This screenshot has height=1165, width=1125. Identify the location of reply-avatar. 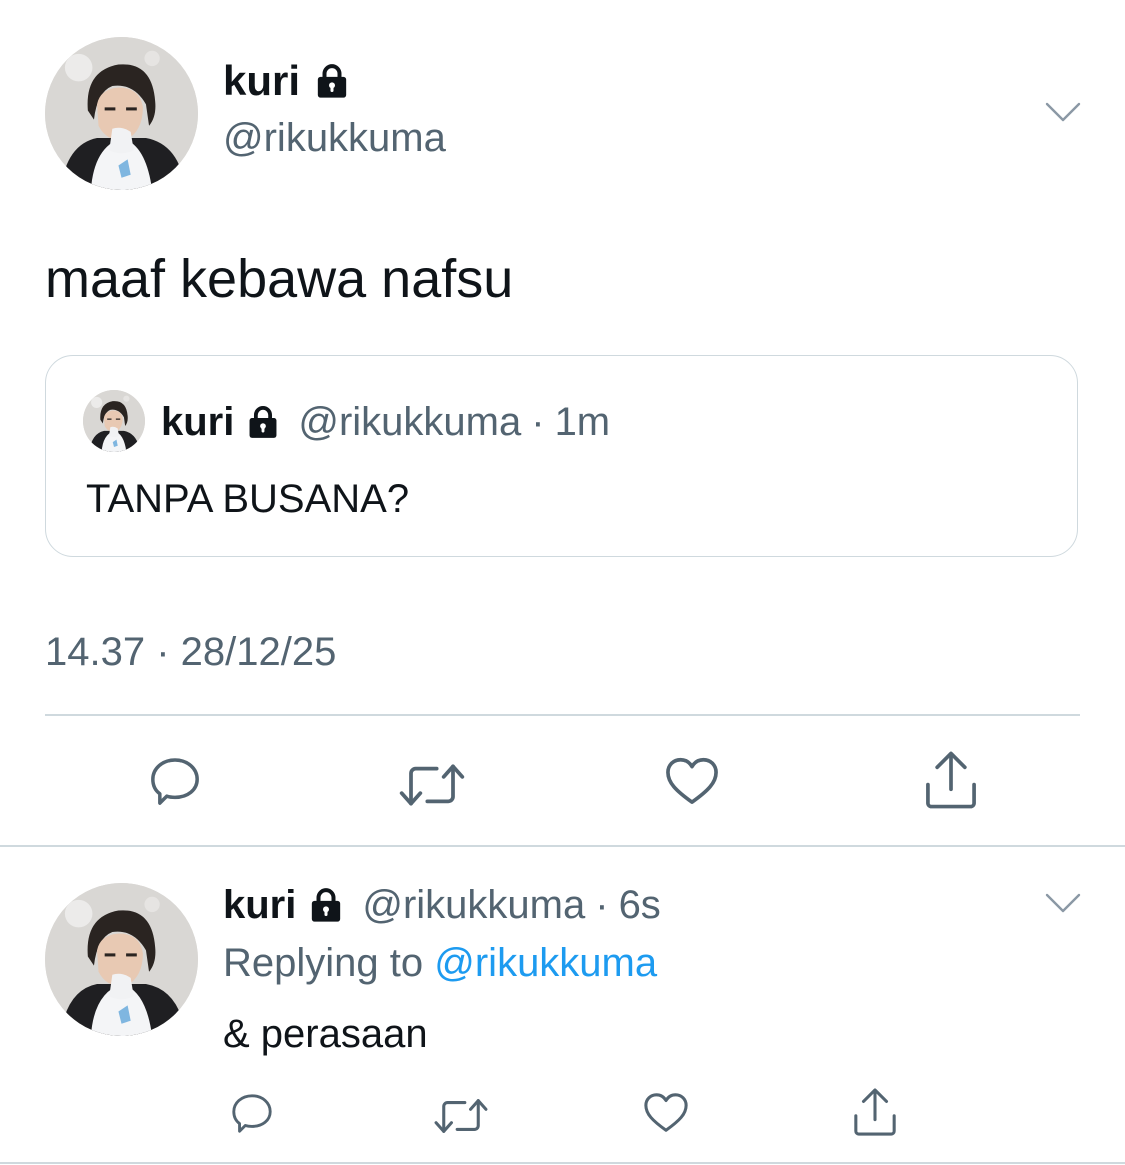
(121, 959).